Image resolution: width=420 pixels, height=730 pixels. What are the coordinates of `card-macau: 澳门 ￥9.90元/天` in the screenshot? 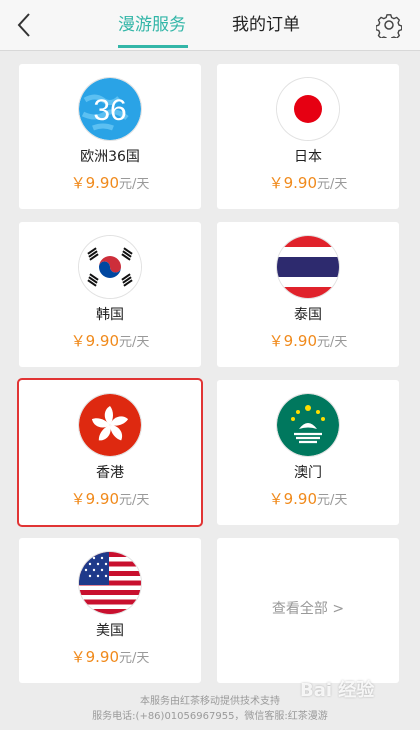 It's located at (308, 452).